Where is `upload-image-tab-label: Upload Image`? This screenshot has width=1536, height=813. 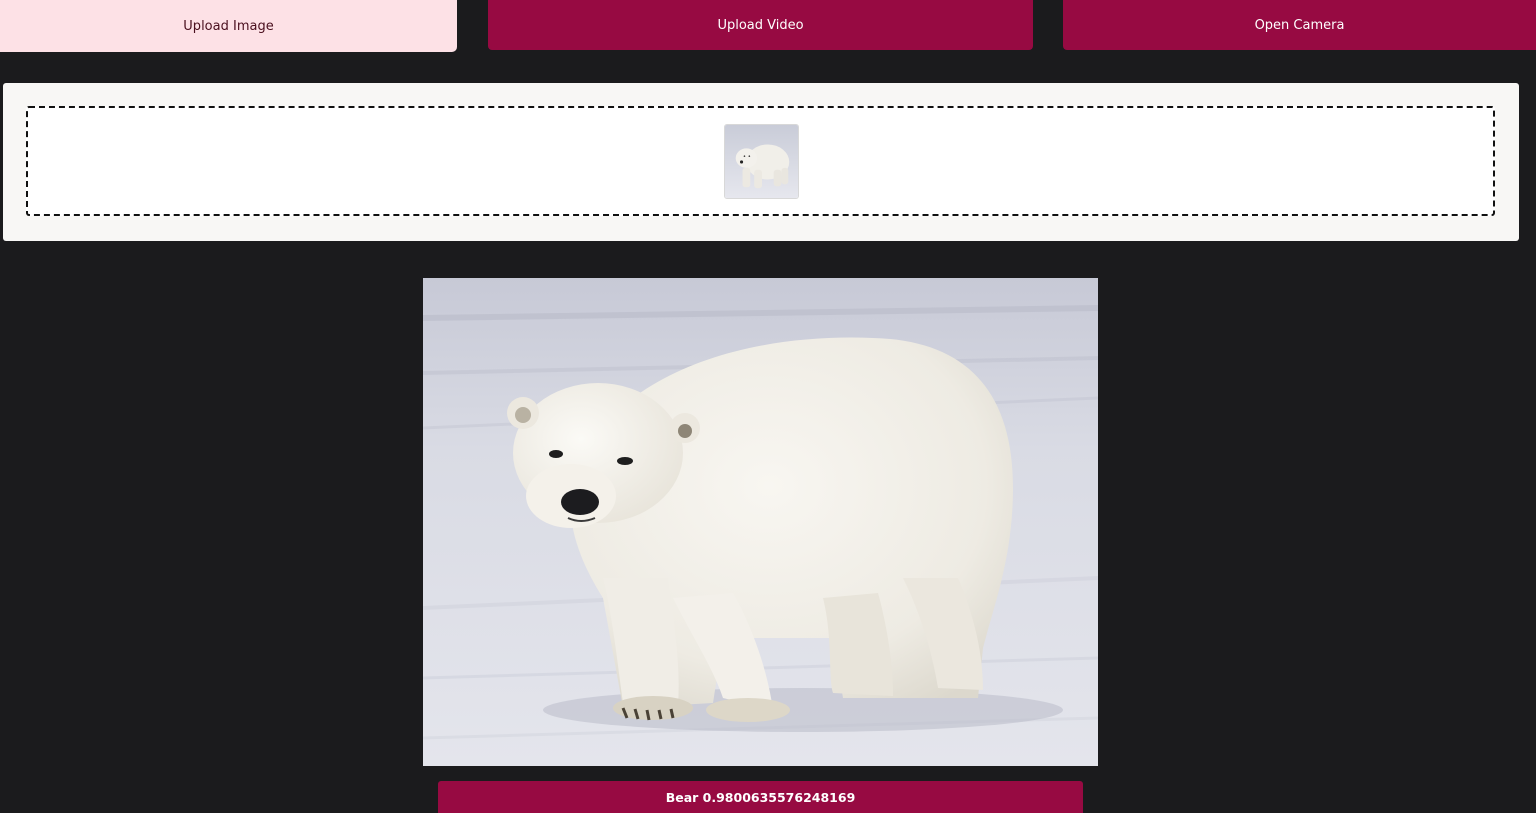
upload-image-tab-label: Upload Image is located at coordinates (228, 26).